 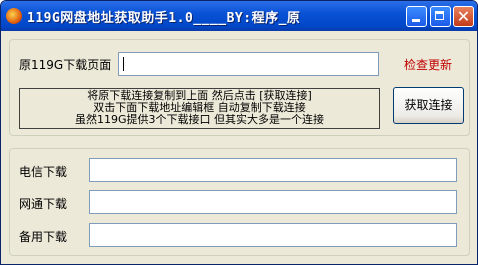 I want to click on maximize-button, so click(x=440, y=16).